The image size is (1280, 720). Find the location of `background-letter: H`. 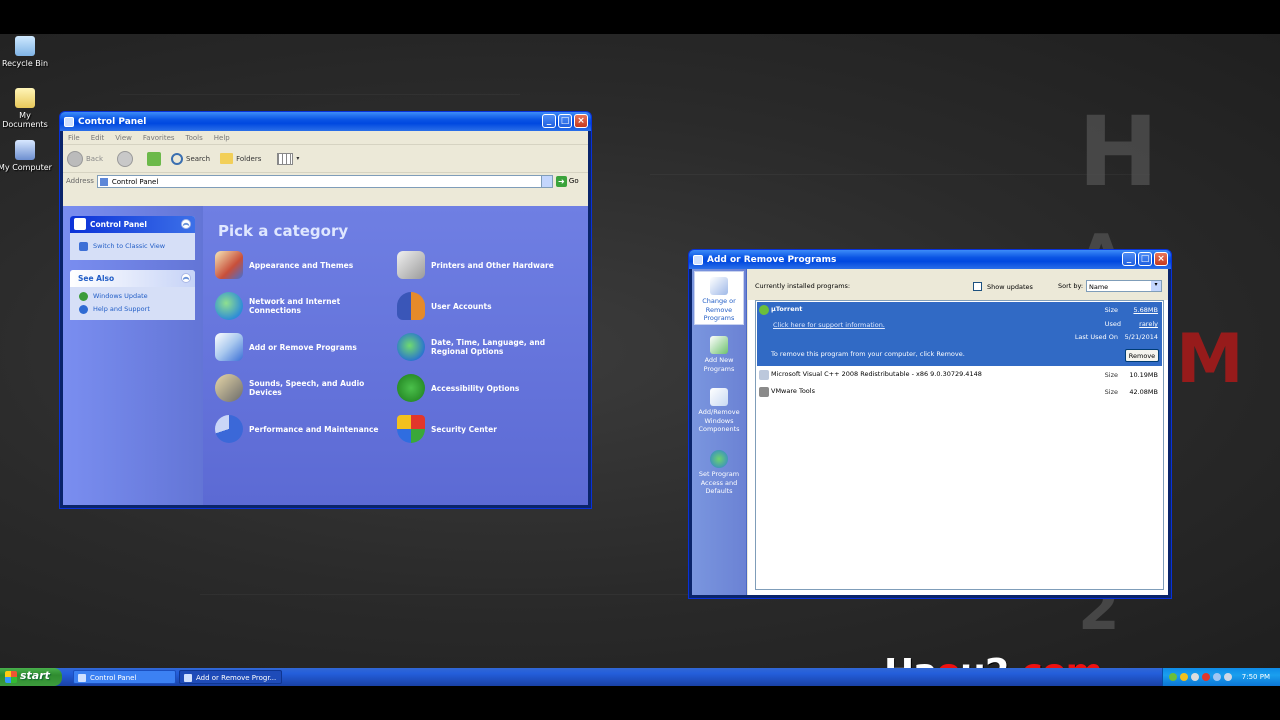

background-letter: H is located at coordinates (1118, 152).